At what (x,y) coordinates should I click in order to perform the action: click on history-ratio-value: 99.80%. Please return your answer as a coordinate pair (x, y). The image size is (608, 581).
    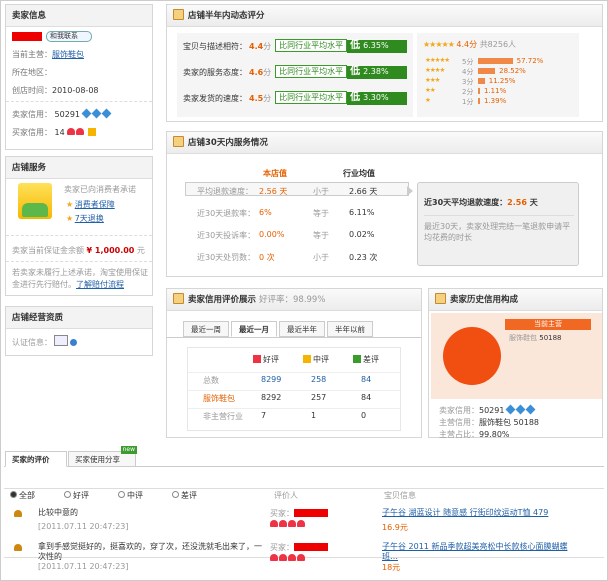
    Looking at the image, I should click on (494, 434).